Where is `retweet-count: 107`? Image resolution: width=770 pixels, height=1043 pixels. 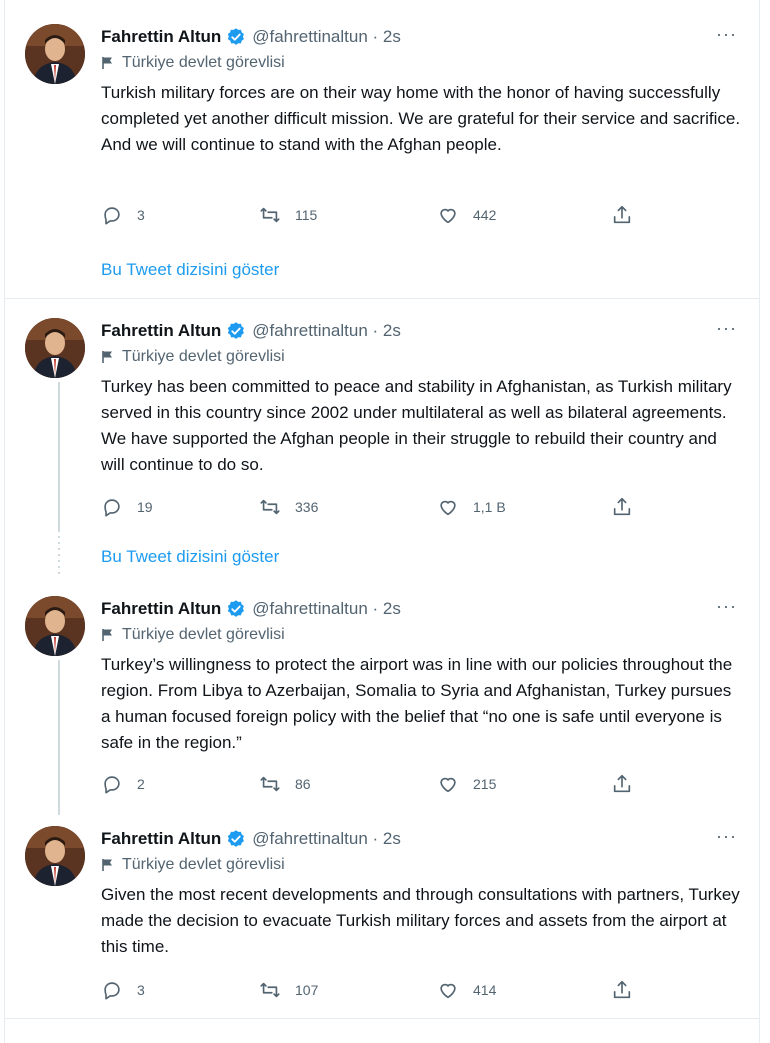 retweet-count: 107 is located at coordinates (307, 990).